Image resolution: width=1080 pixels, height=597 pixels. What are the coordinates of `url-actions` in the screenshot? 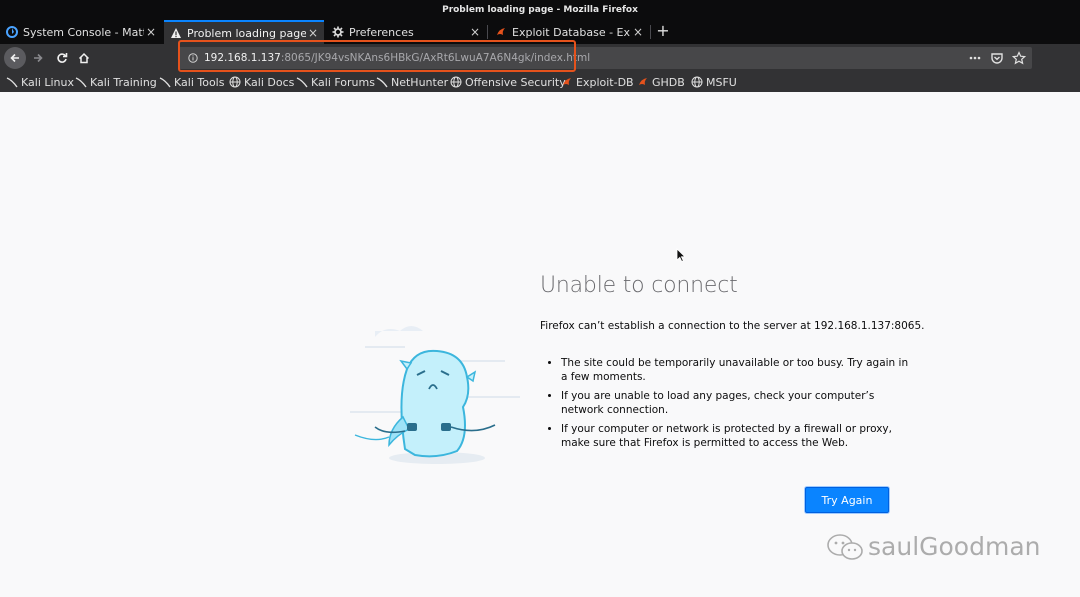 It's located at (997, 58).